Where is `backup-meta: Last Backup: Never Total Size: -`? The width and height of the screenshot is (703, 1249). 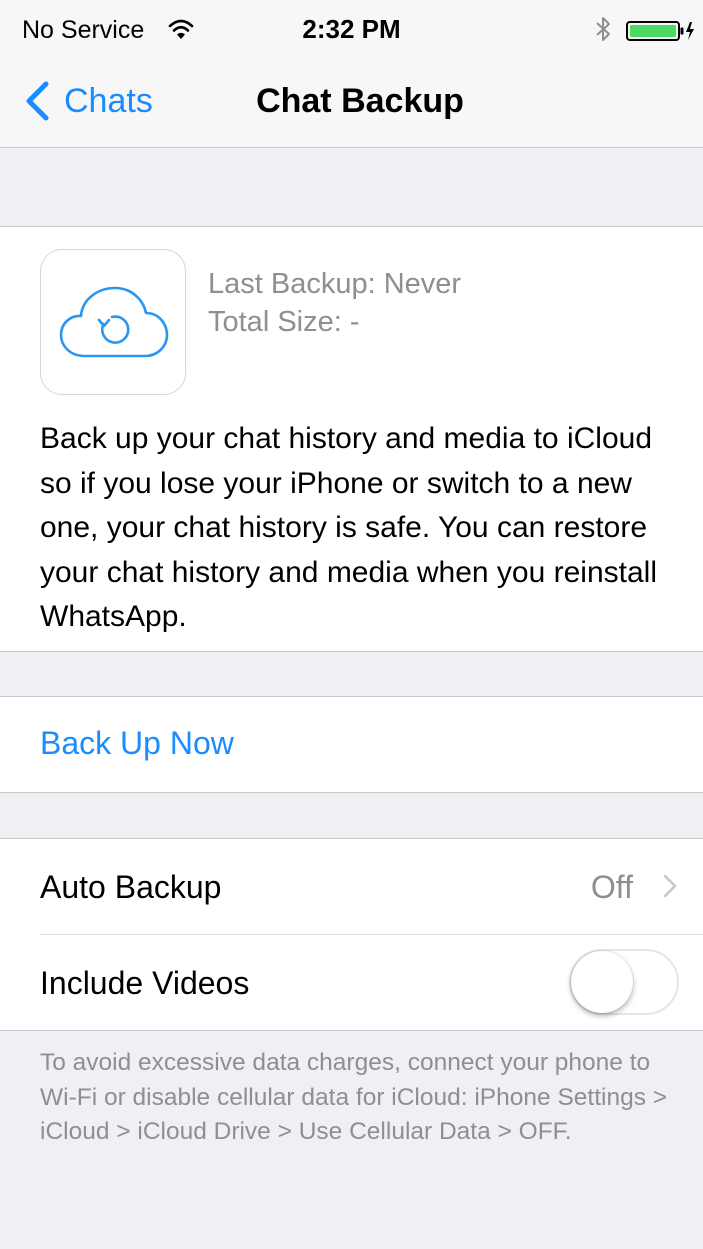
backup-meta: Last Backup: Never Total Size: - is located at coordinates (334, 303).